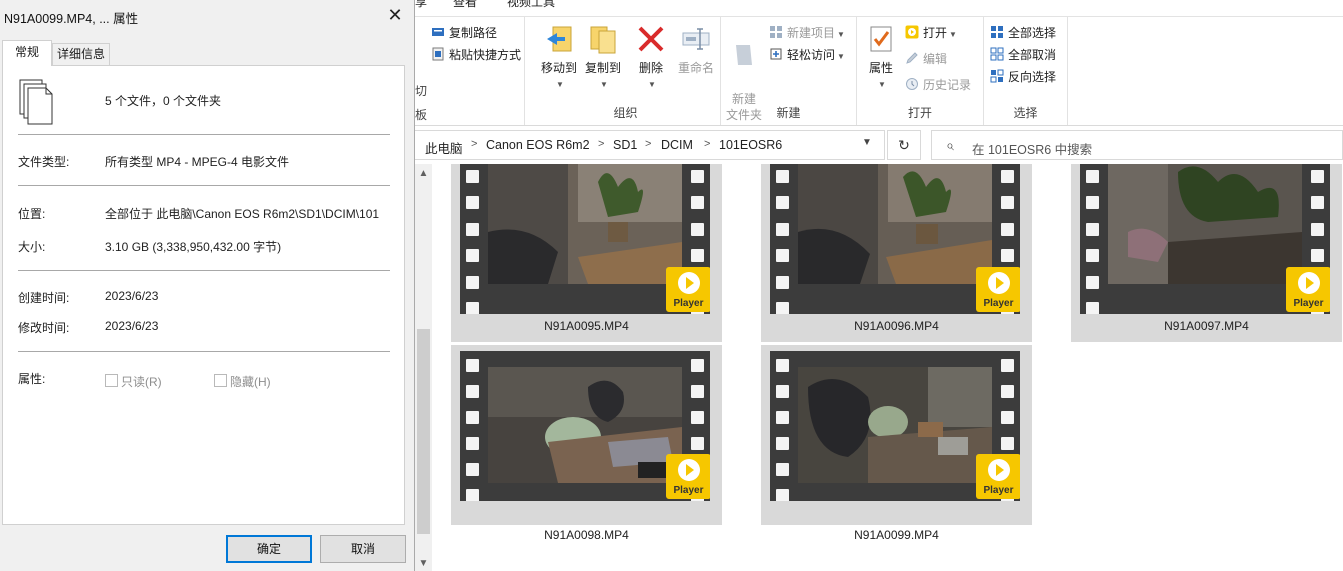  What do you see at coordinates (132, 296) in the screenshot?
I see `created-value: 2023/6/23` at bounding box center [132, 296].